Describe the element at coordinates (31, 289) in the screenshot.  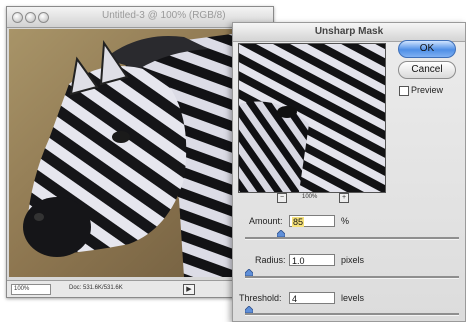
I see `zoom-level-field: 100%` at that location.